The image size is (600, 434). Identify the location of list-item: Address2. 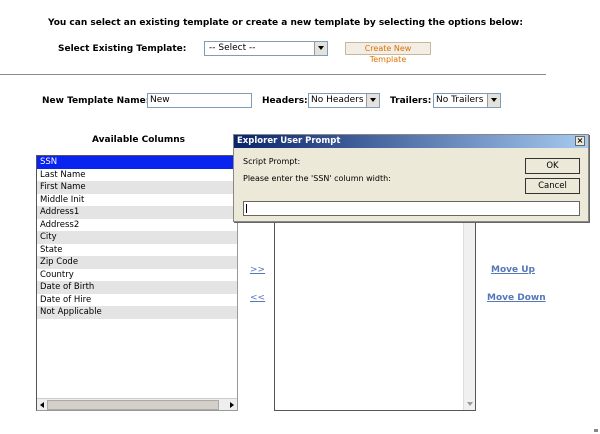
(137, 225).